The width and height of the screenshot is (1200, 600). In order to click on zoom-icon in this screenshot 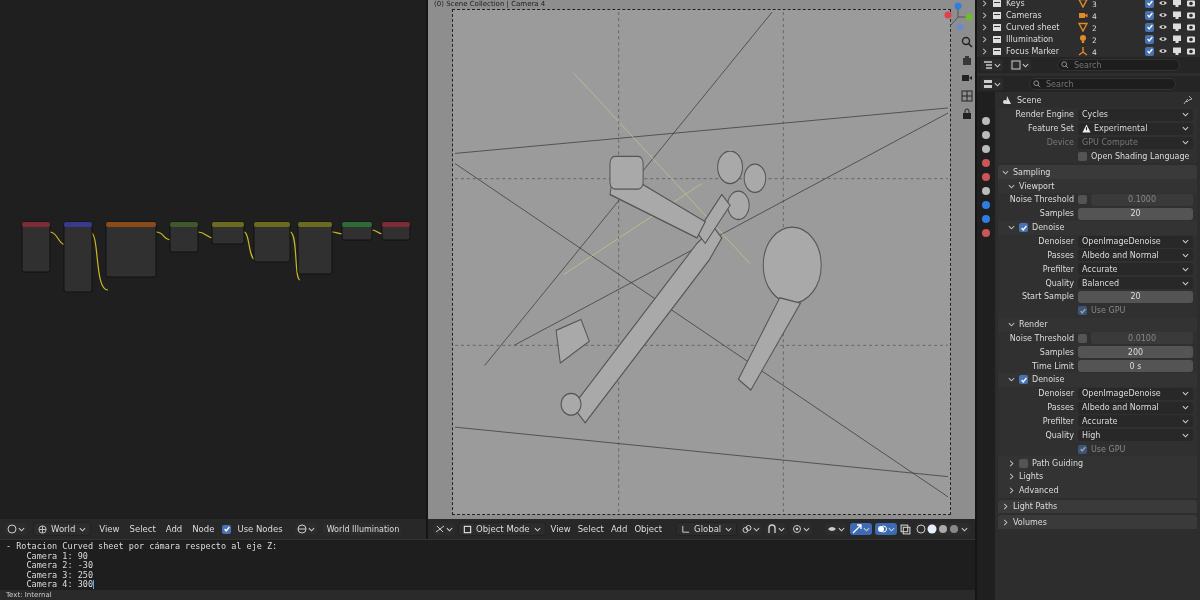, I will do `click(967, 42)`.